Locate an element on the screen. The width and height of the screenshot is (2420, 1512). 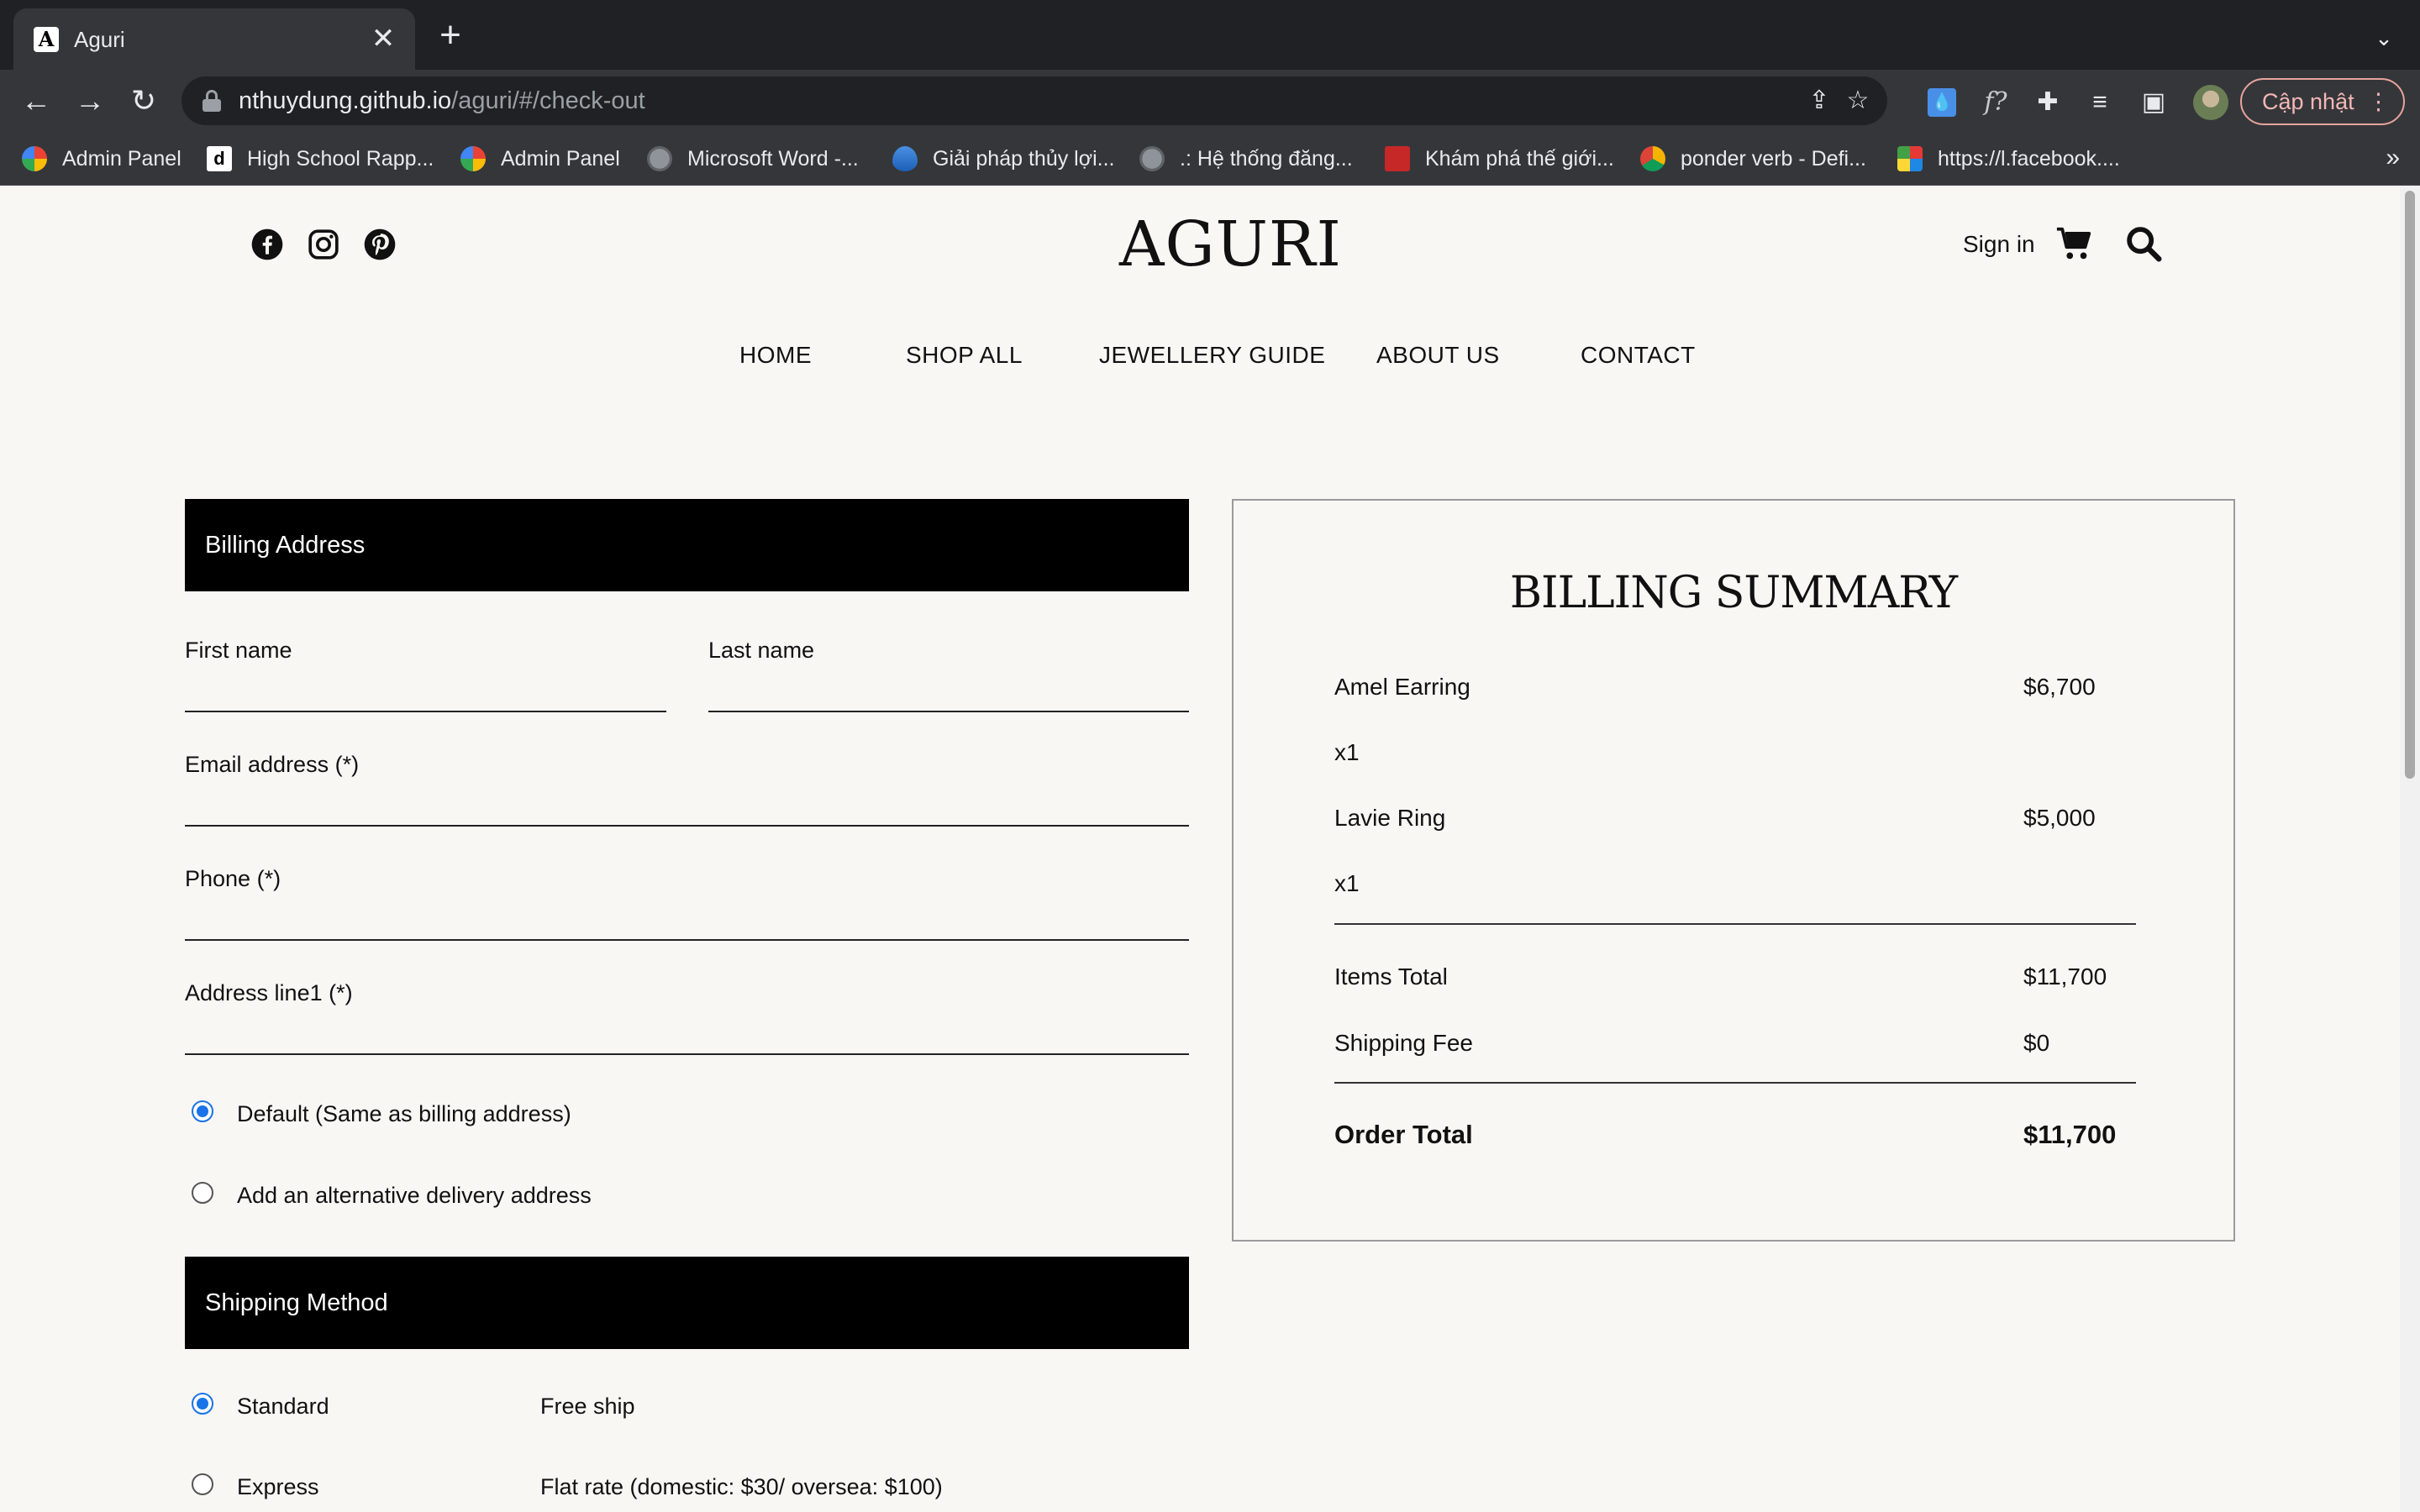
last-name-input is located at coordinates (948, 711).